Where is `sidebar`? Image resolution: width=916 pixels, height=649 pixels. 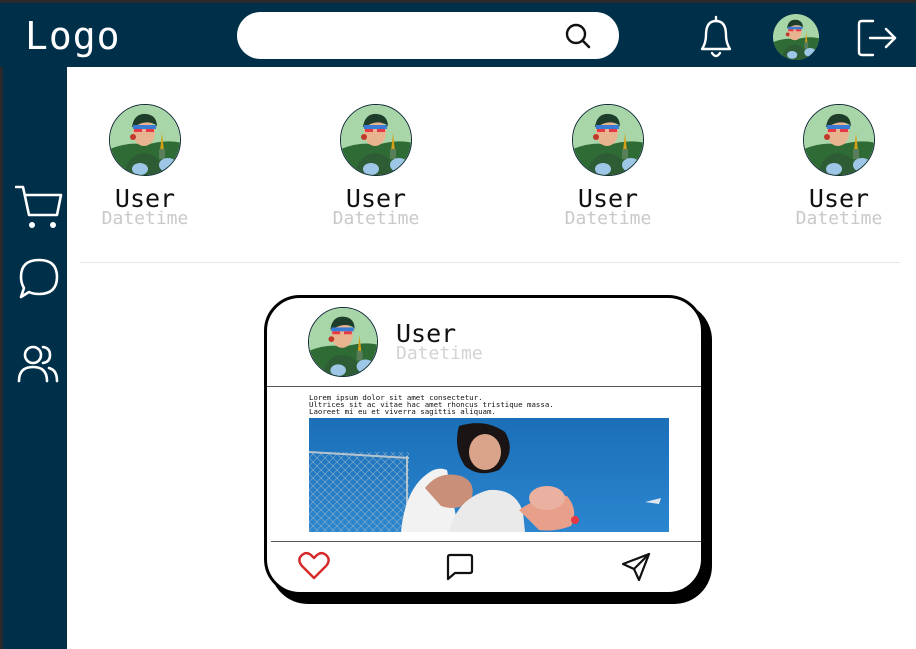 sidebar is located at coordinates (33, 358).